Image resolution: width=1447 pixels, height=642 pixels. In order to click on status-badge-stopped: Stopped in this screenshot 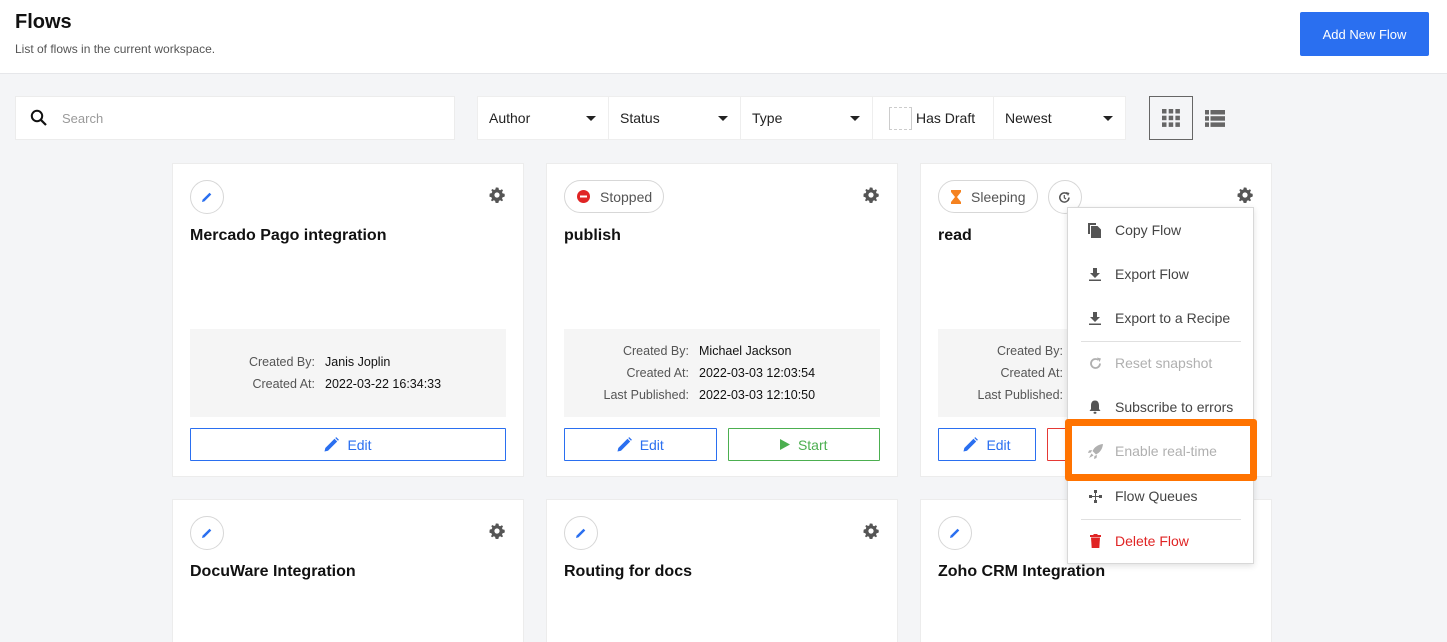, I will do `click(614, 196)`.